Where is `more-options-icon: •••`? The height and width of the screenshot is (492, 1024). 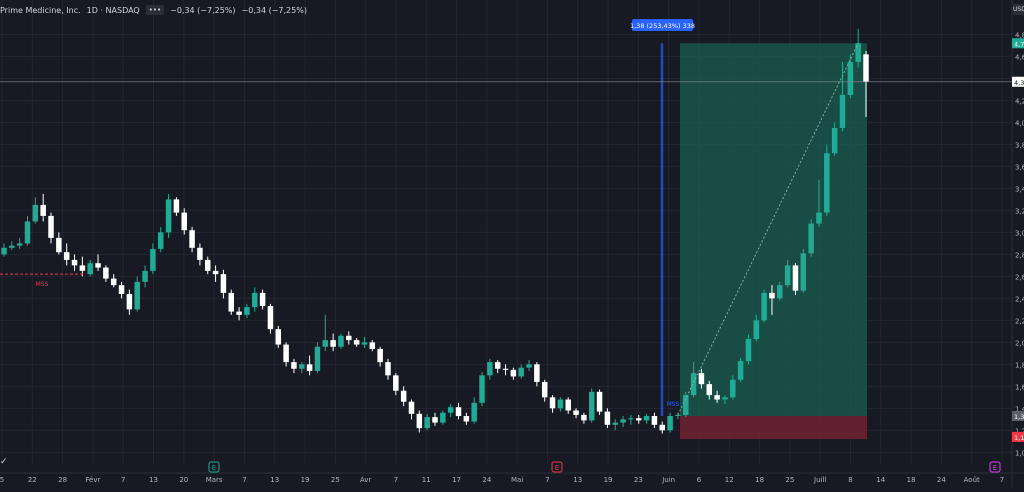 more-options-icon: ••• is located at coordinates (155, 10).